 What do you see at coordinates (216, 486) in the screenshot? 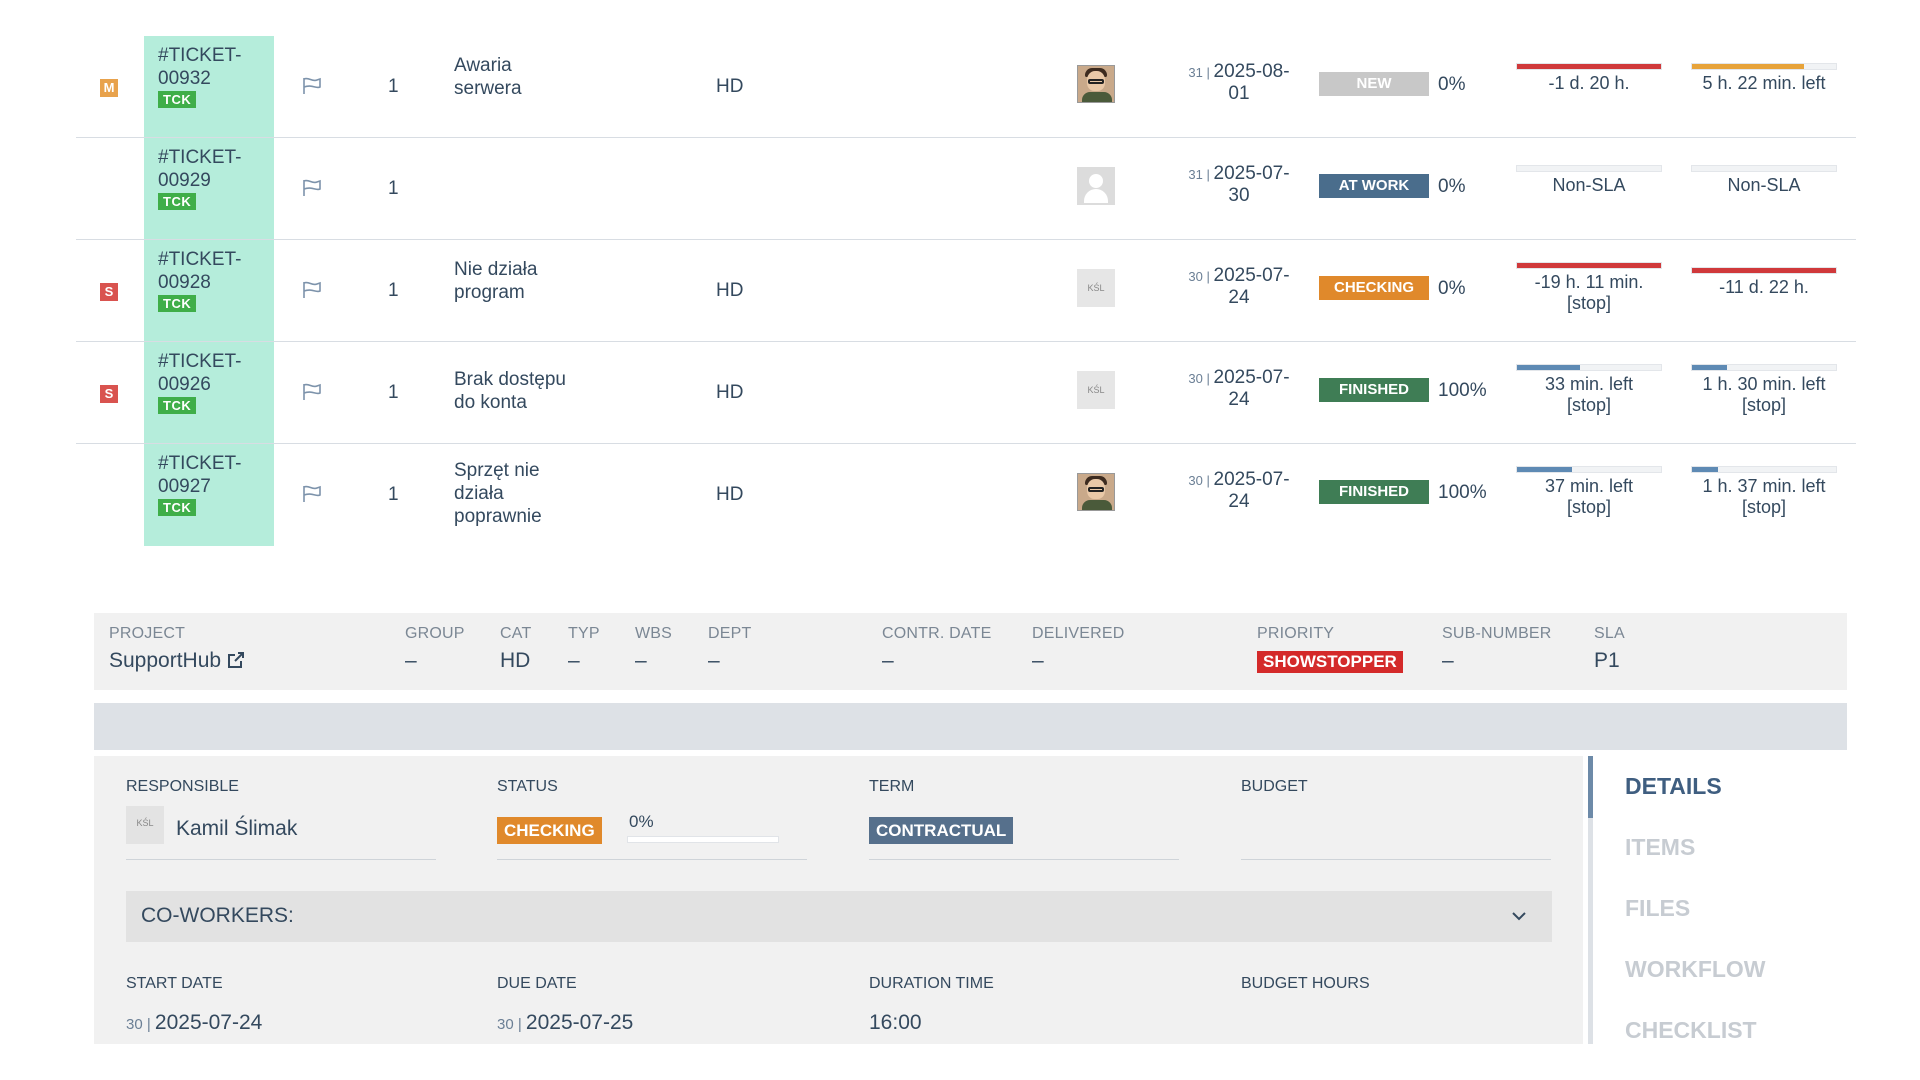
I see `ticket-id-line2: 00927` at bounding box center [216, 486].